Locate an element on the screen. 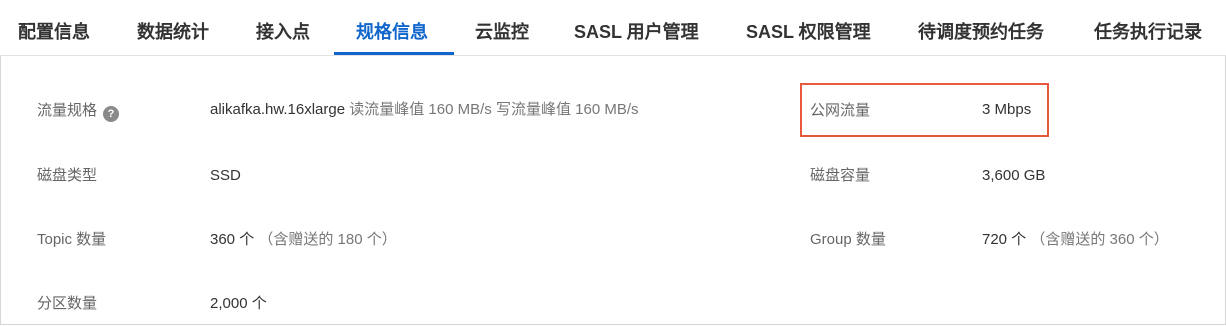  active-tab-indicator is located at coordinates (394, 53).